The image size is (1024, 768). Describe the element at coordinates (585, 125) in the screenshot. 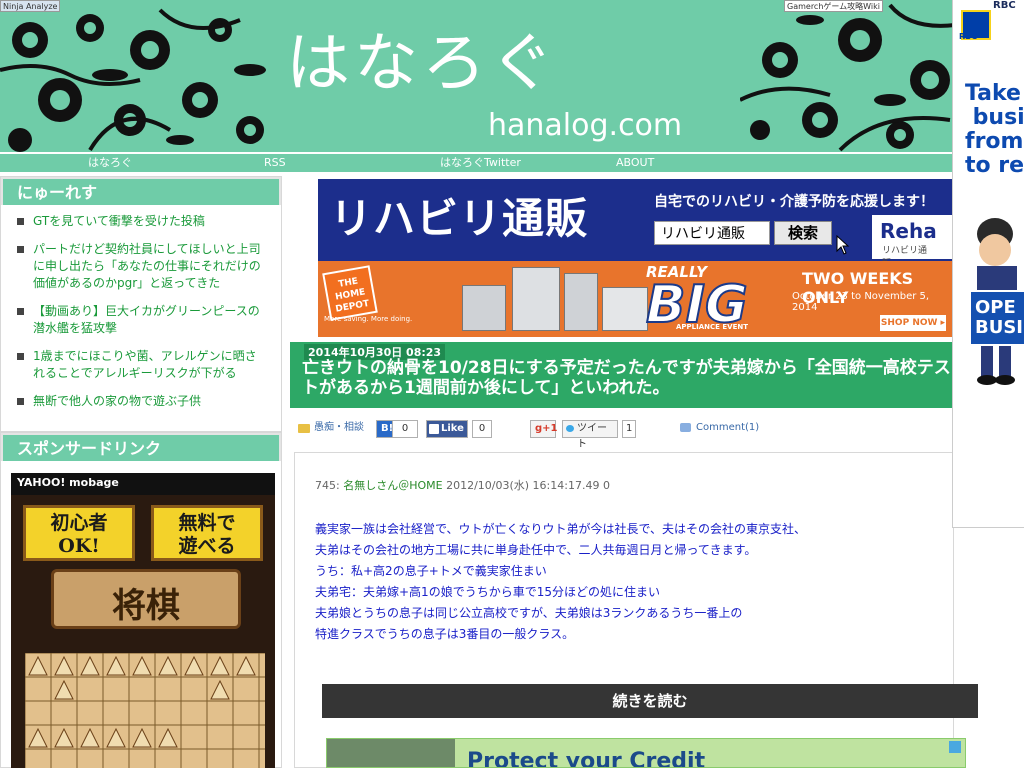

I see `site-domain: hanalog.com` at that location.